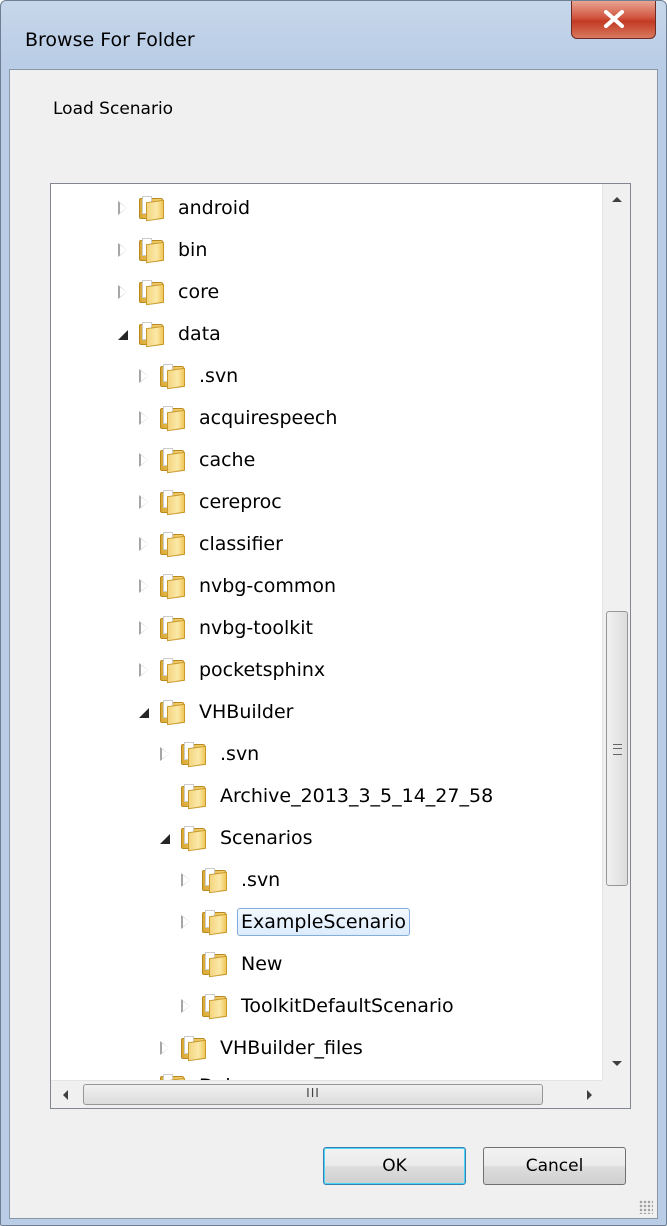 The height and width of the screenshot is (1226, 667). I want to click on scroll-up-icon, so click(617, 199).